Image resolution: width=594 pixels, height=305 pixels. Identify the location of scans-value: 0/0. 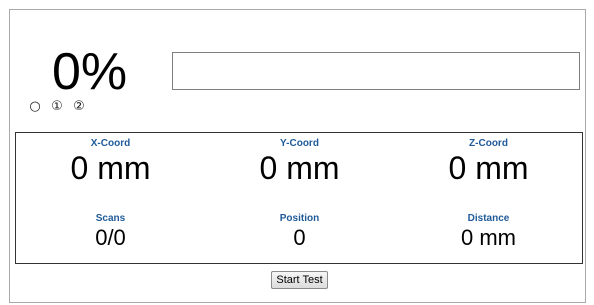
(110, 237).